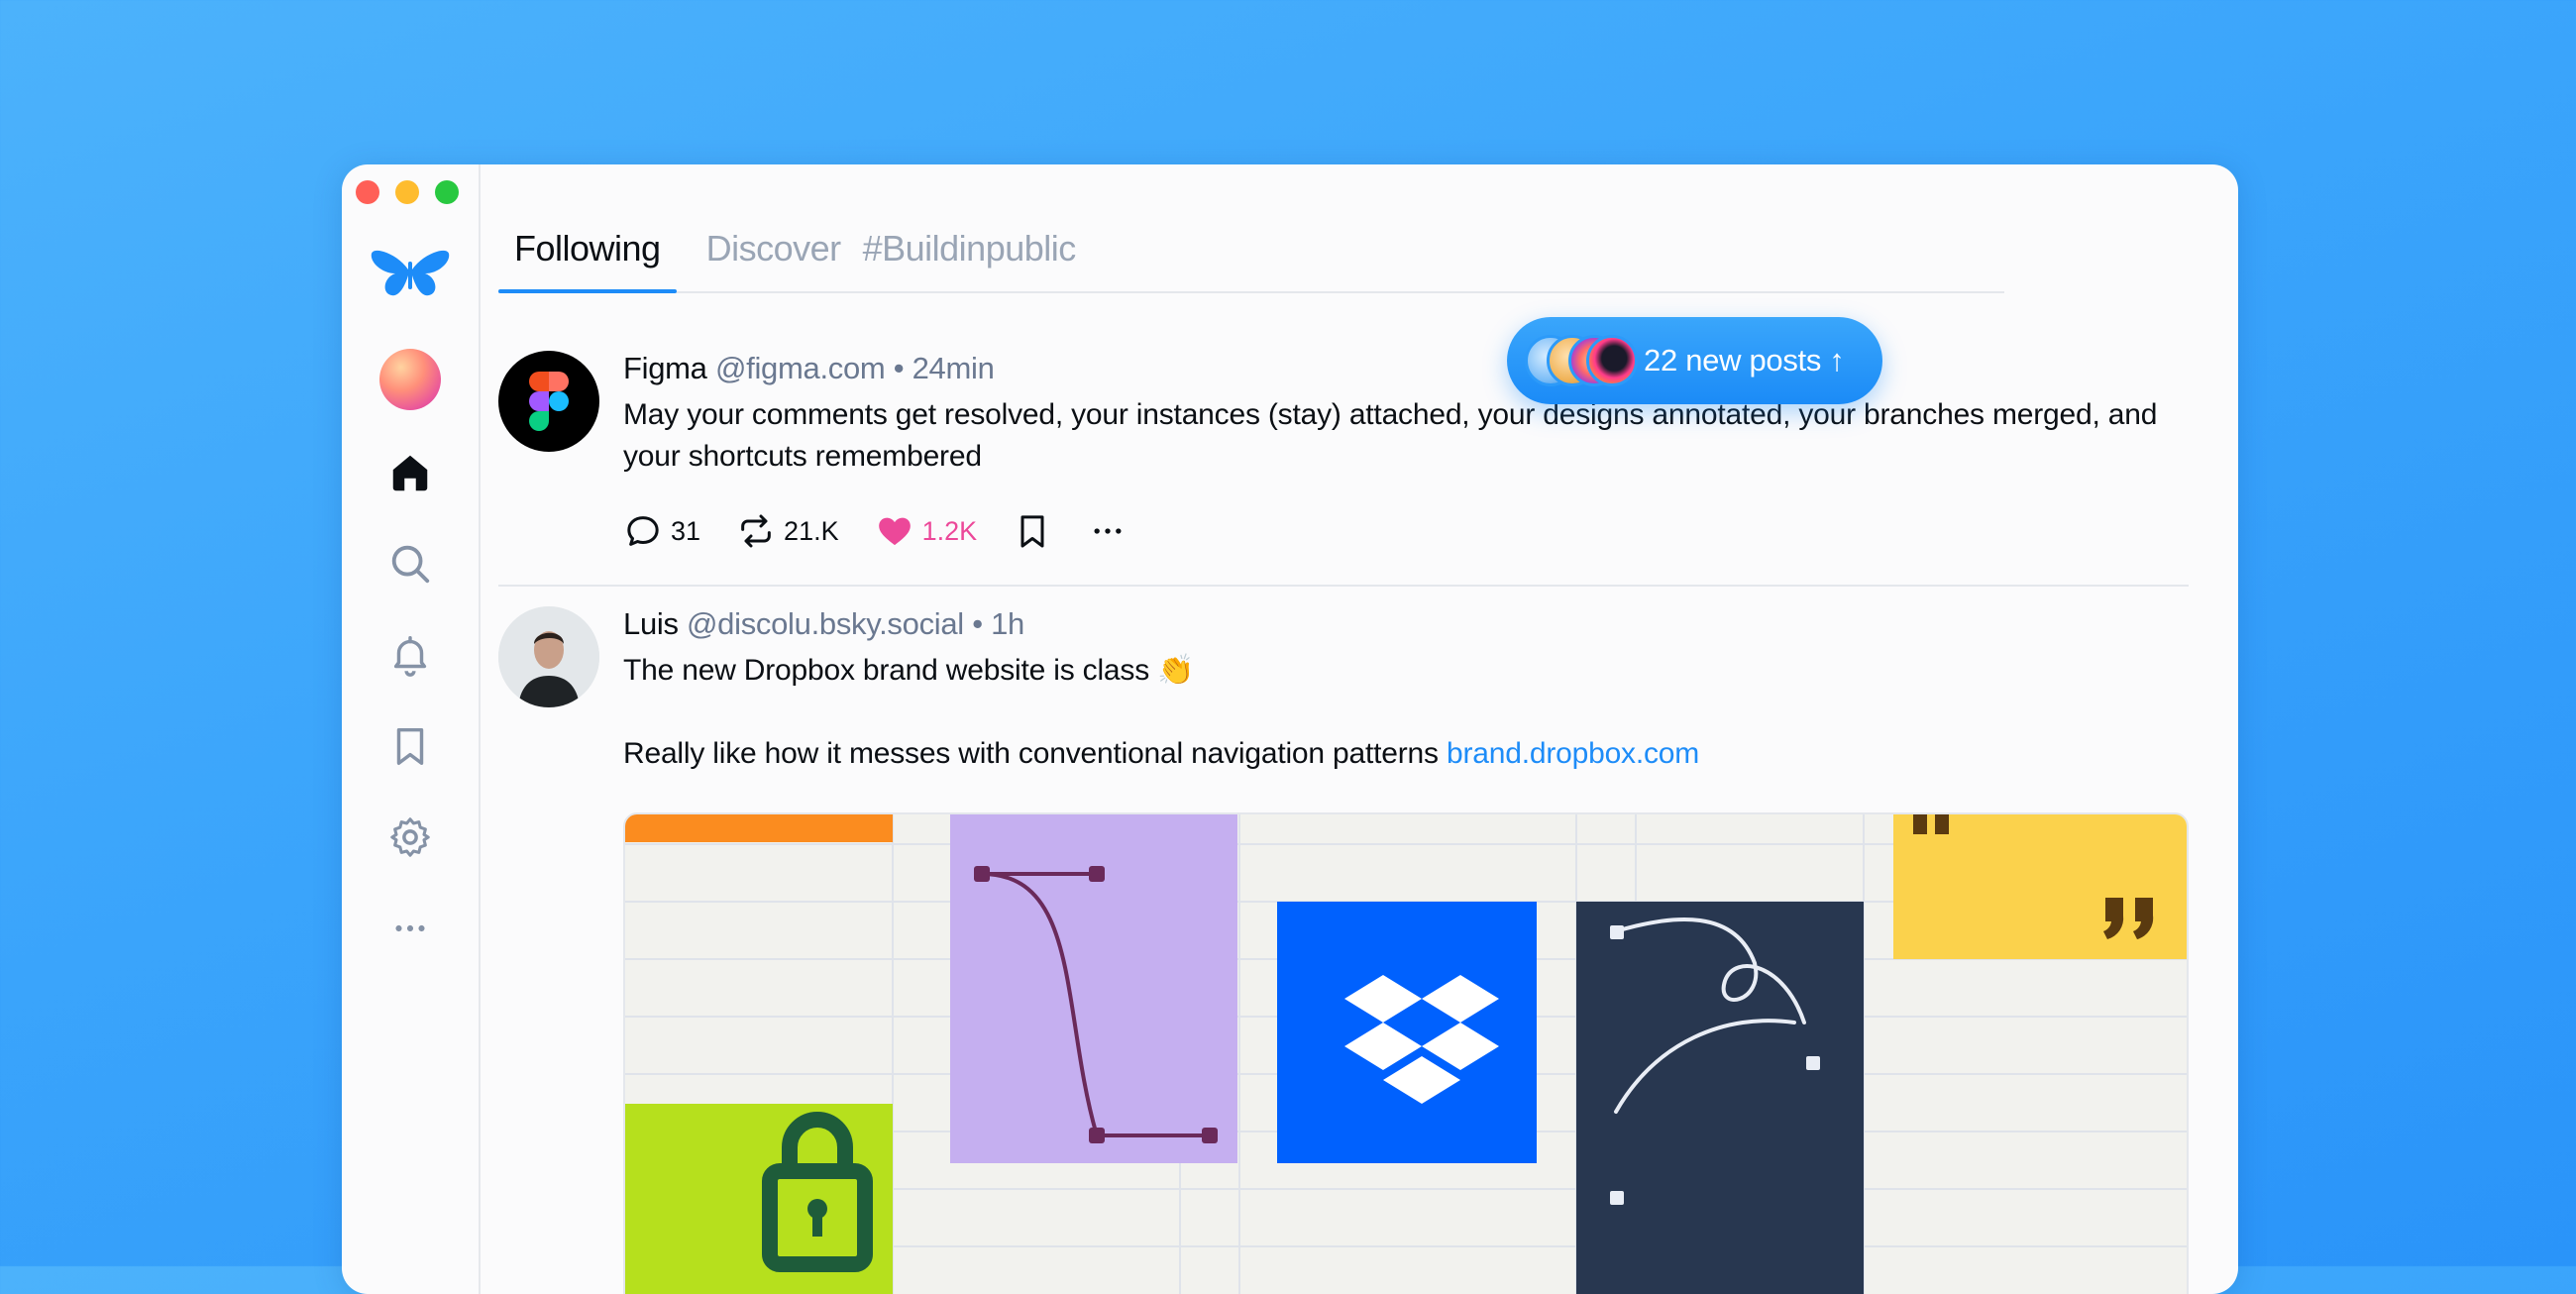 Image resolution: width=2576 pixels, height=1294 pixels. Describe the element at coordinates (410, 564) in the screenshot. I see `search-icon` at that location.